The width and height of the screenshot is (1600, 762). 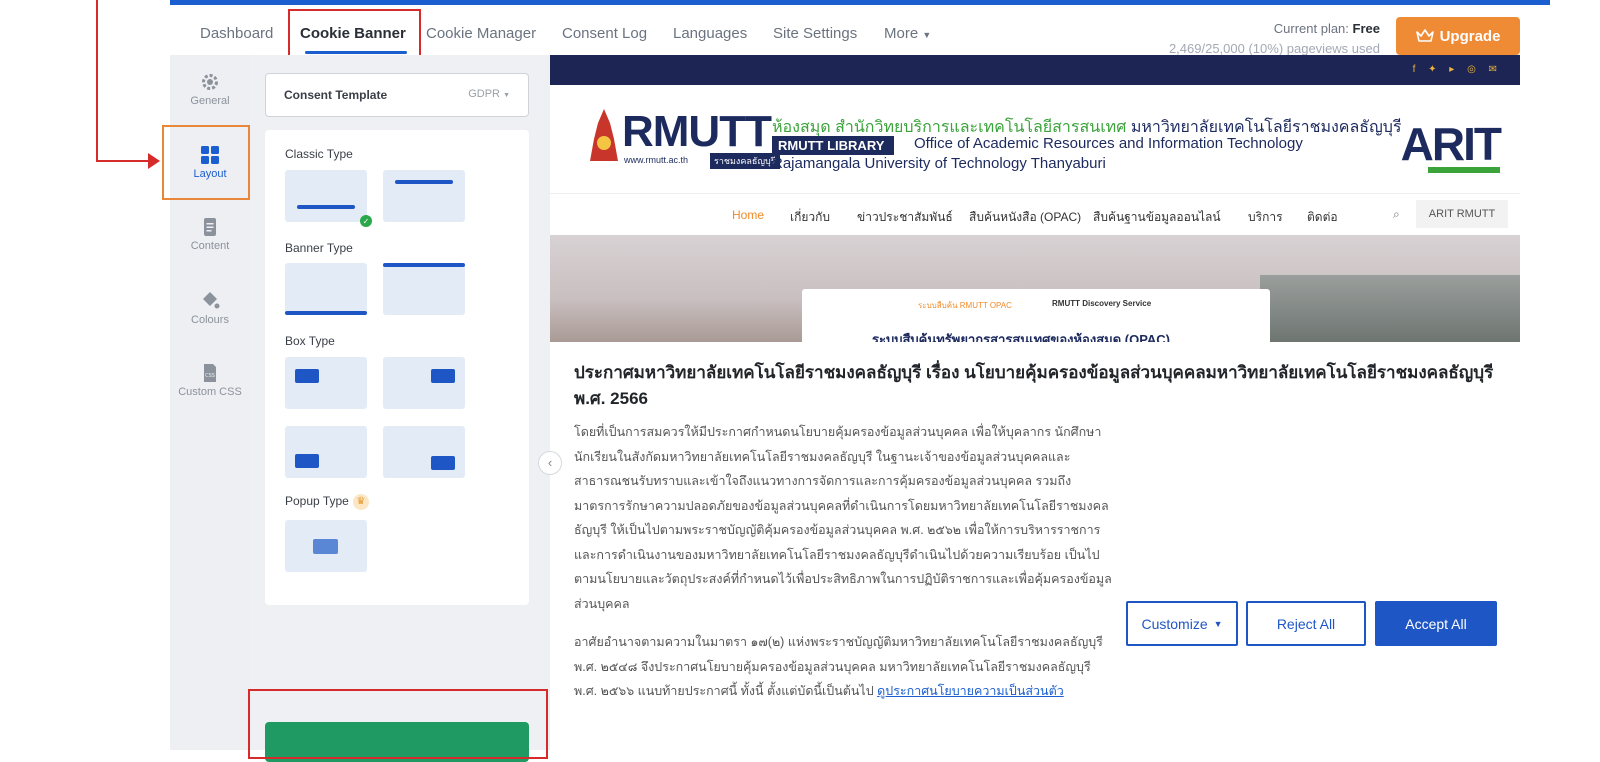 What do you see at coordinates (366, 221) in the screenshot?
I see `selected-check-icon: ✓` at bounding box center [366, 221].